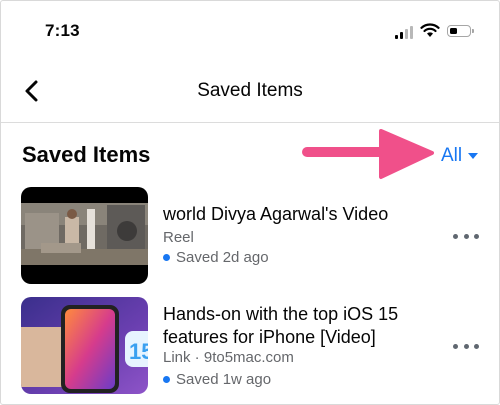  I want to click on item-saved-status: Saved 1w ago, so click(217, 379).